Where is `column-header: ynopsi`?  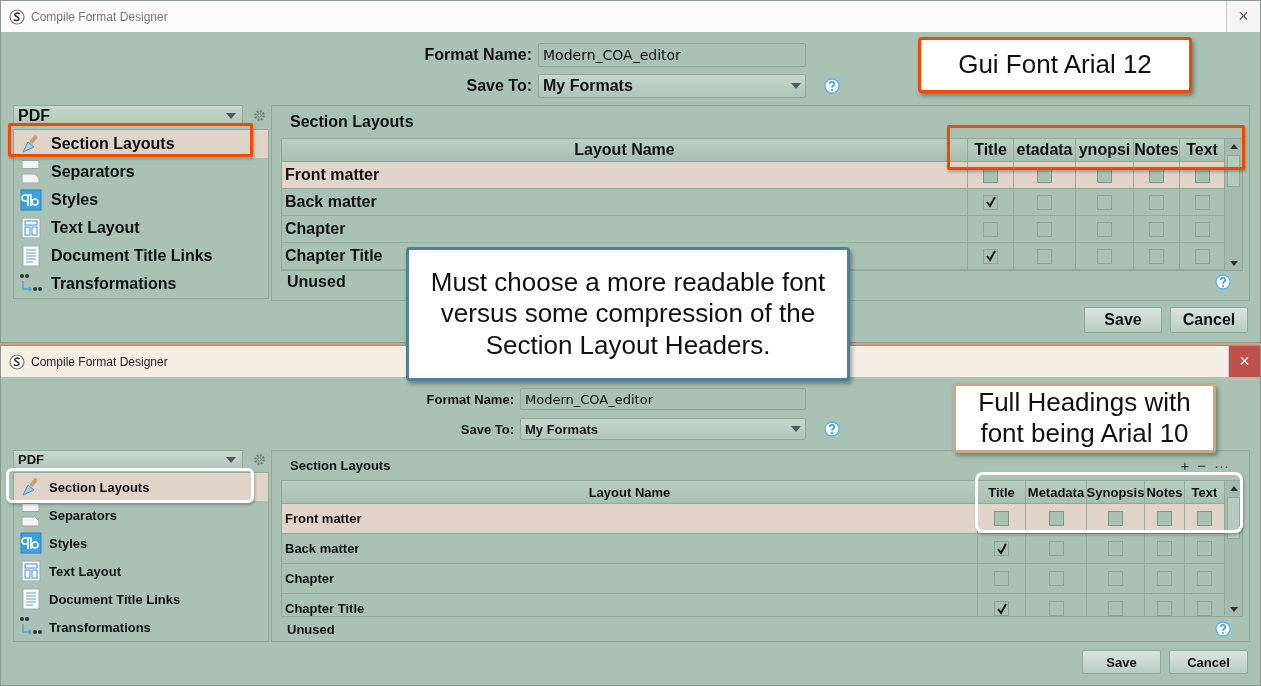 column-header: ynopsi is located at coordinates (1104, 150).